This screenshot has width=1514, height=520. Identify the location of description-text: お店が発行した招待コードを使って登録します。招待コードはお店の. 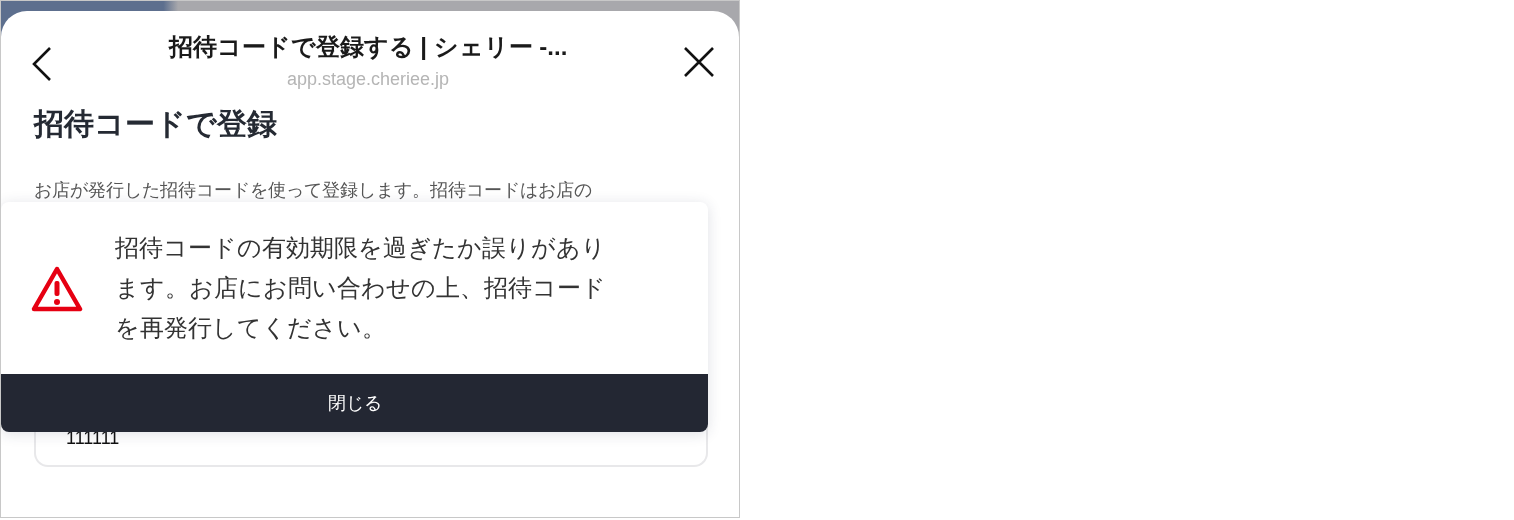
(313, 190).